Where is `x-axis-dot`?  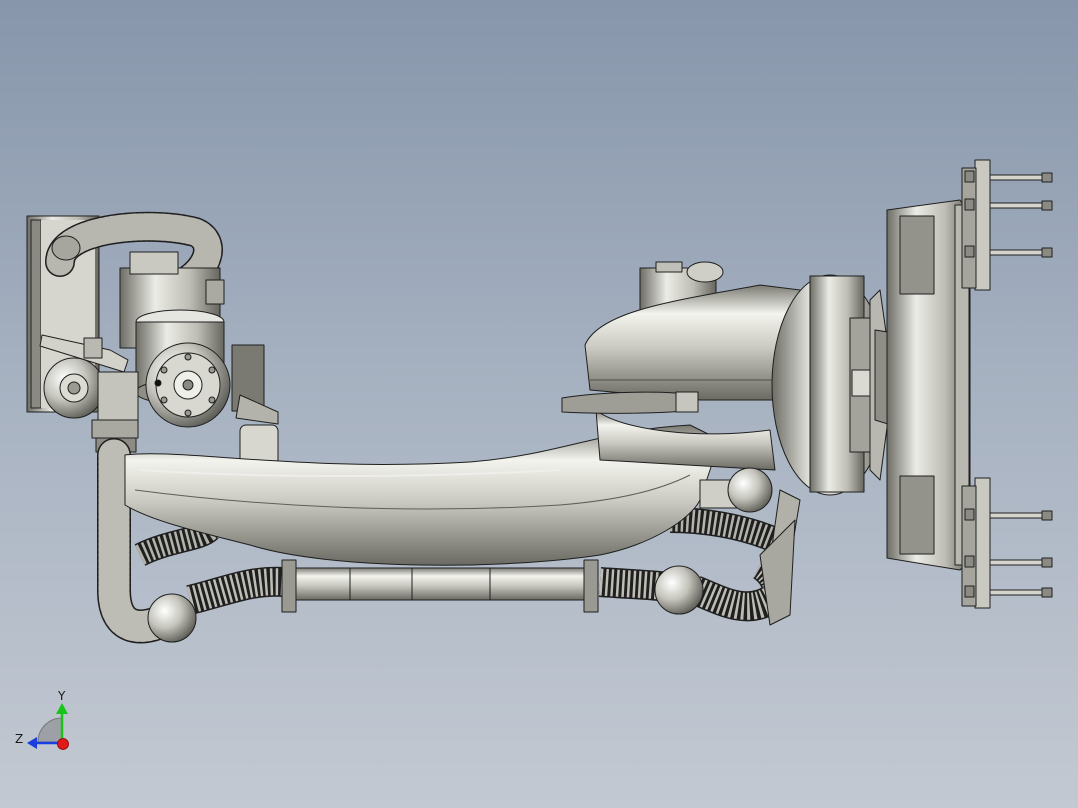
x-axis-dot is located at coordinates (63, 744).